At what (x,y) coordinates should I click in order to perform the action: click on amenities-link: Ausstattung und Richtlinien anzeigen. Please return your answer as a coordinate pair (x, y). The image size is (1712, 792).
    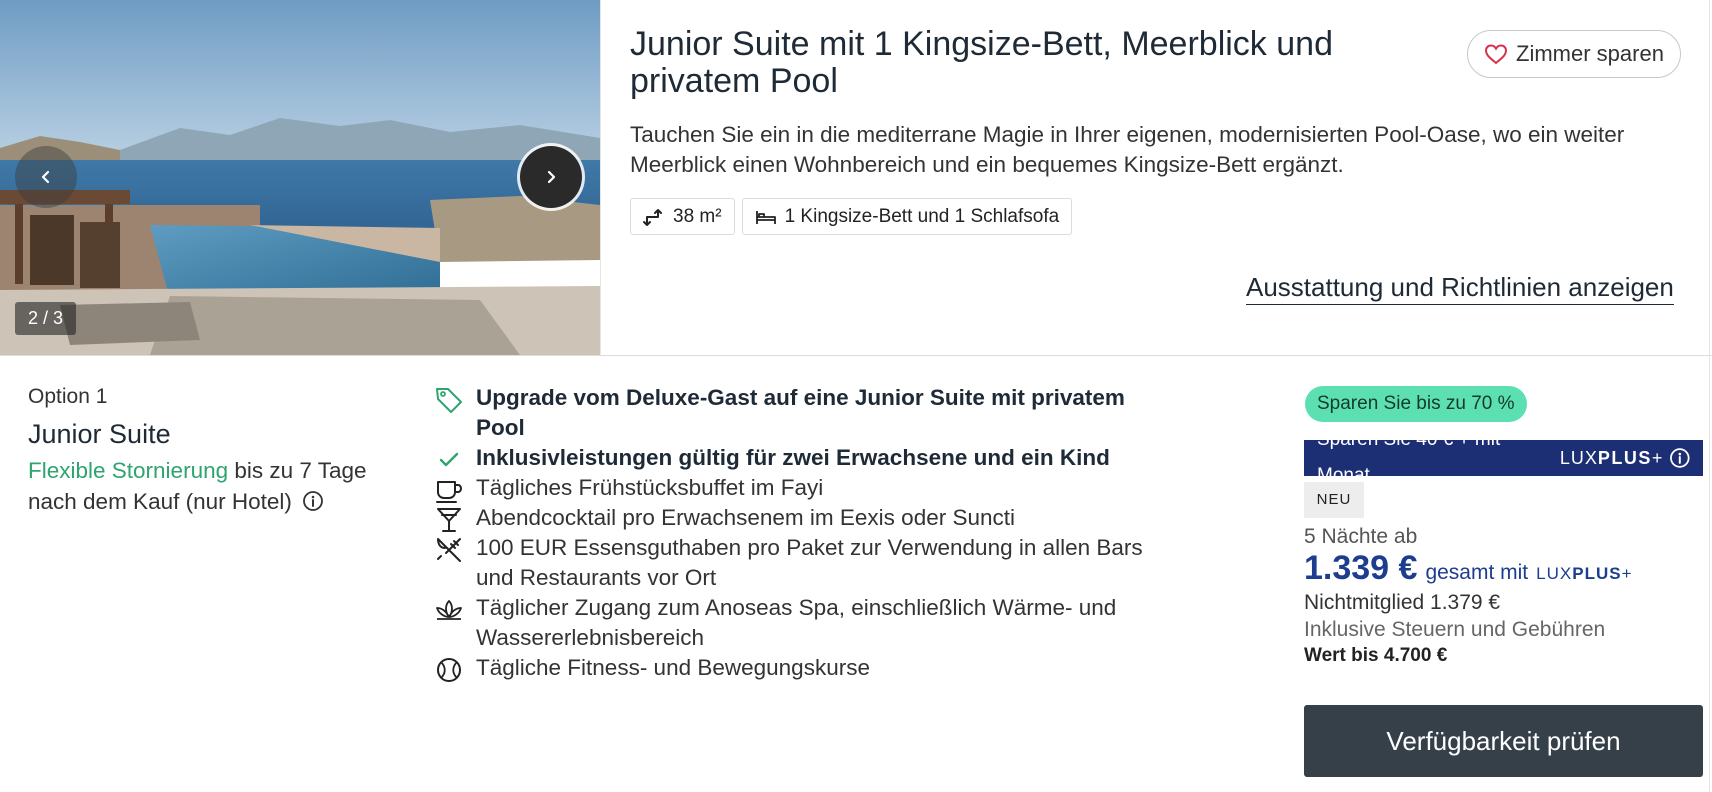
    Looking at the image, I should click on (1460, 287).